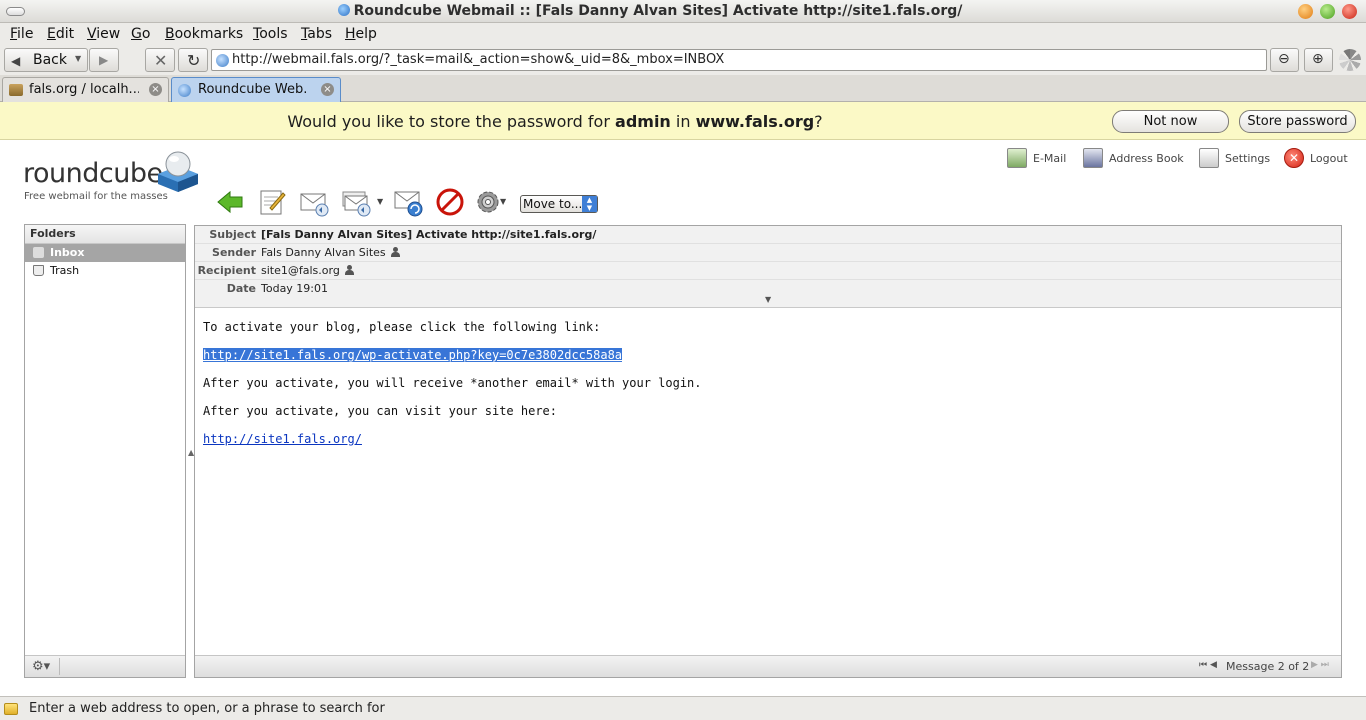 The height and width of the screenshot is (720, 1366). I want to click on menu-file: File, so click(21, 34).